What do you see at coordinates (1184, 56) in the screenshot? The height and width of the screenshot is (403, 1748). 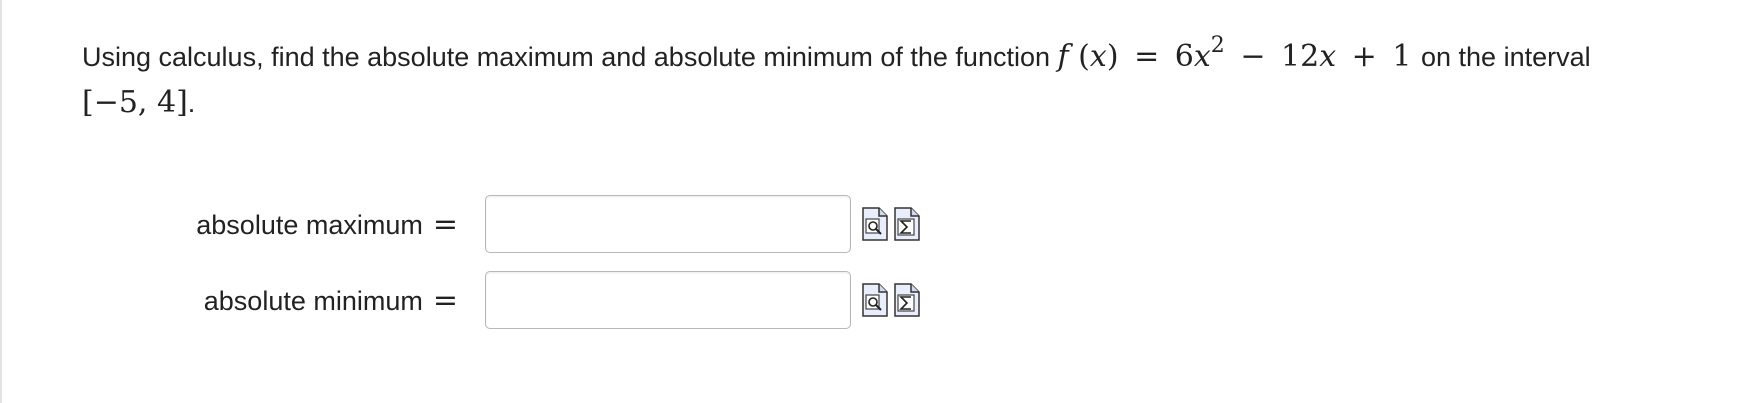 I see `coefficient-a: 6` at bounding box center [1184, 56].